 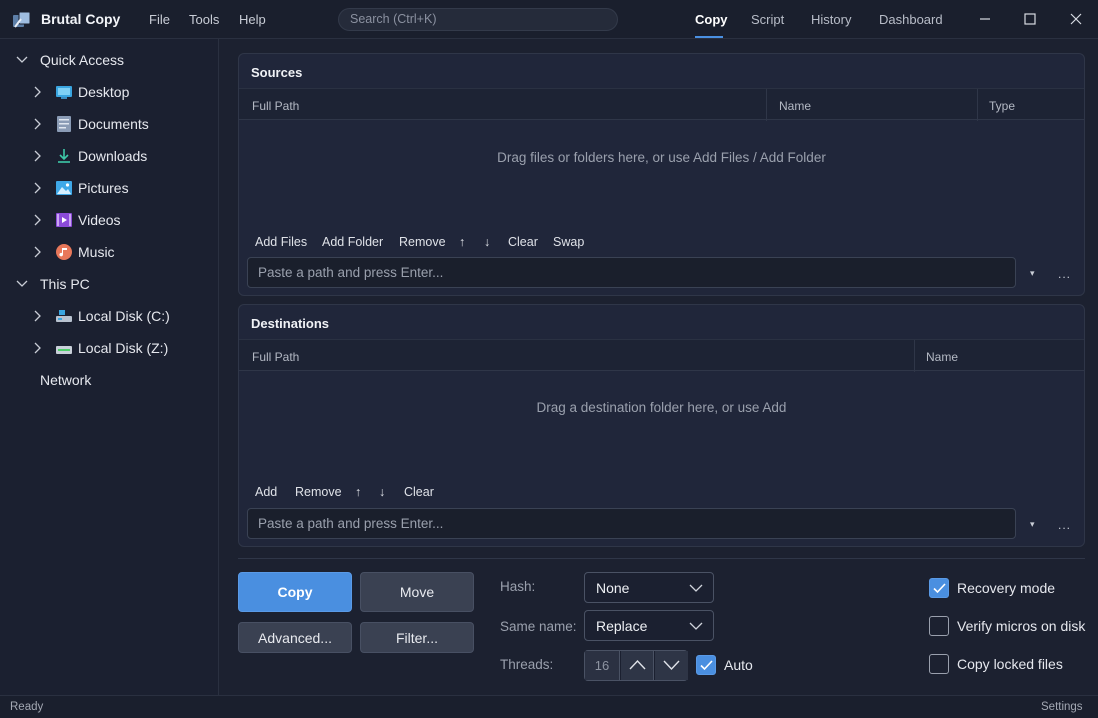 I want to click on hash-select: None, so click(x=649, y=587).